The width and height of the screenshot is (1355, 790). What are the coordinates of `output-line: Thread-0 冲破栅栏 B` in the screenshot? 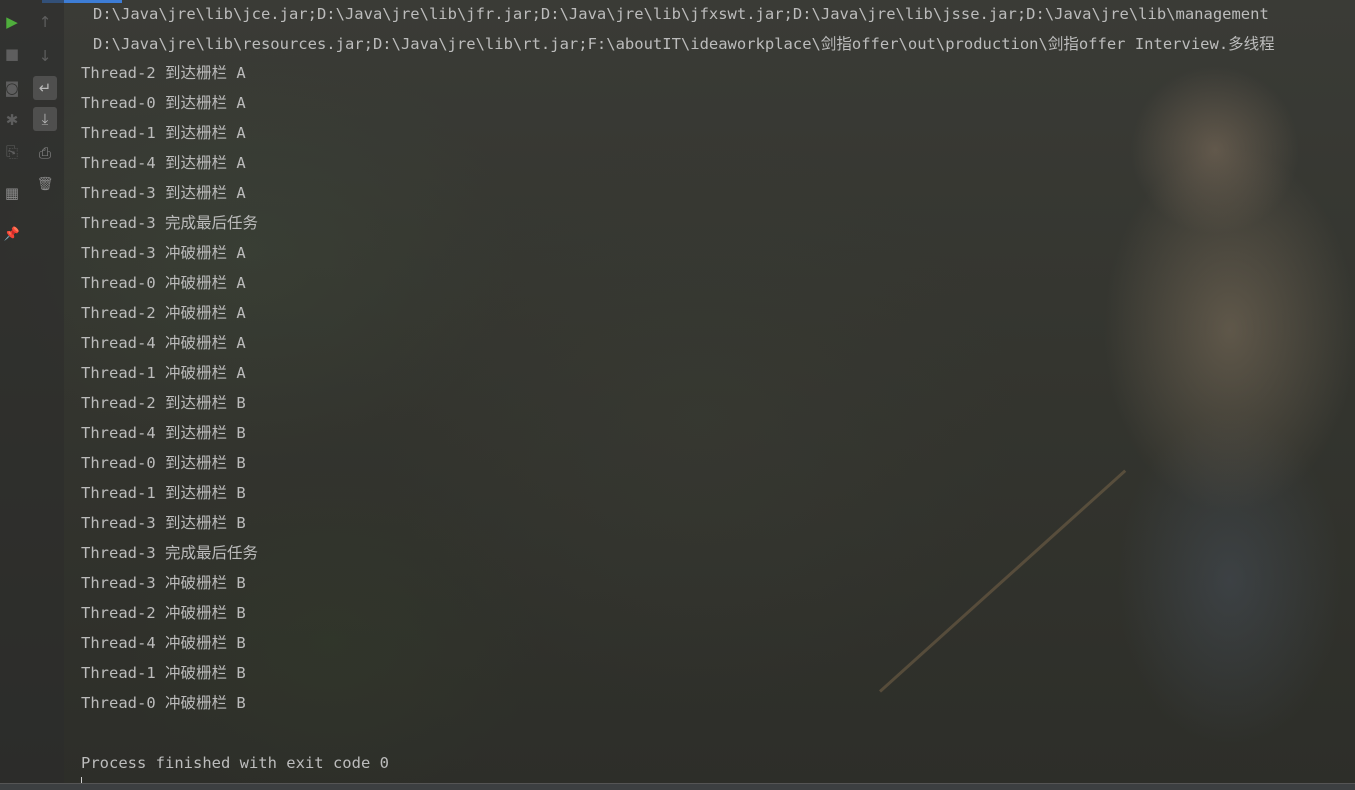 It's located at (163, 703).